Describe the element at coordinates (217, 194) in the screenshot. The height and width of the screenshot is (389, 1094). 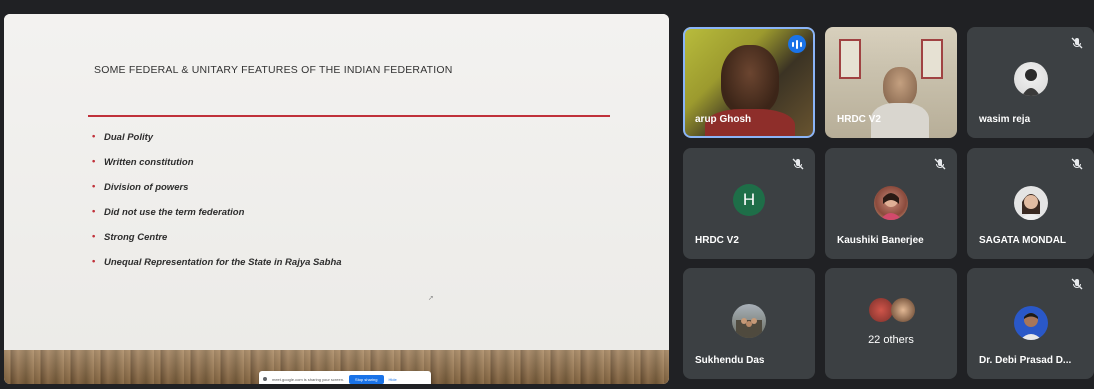
I see `bullet-item: Division of powers` at that location.